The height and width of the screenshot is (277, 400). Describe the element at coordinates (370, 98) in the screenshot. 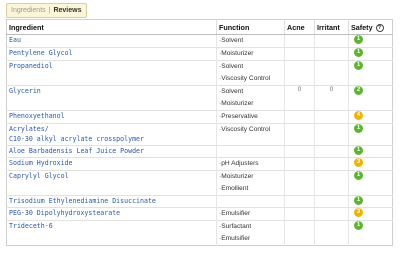

I see `safety-cell: 2` at that location.